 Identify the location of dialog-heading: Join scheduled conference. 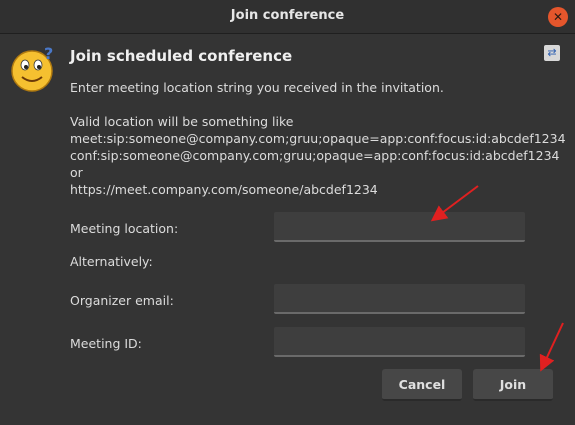
(181, 56).